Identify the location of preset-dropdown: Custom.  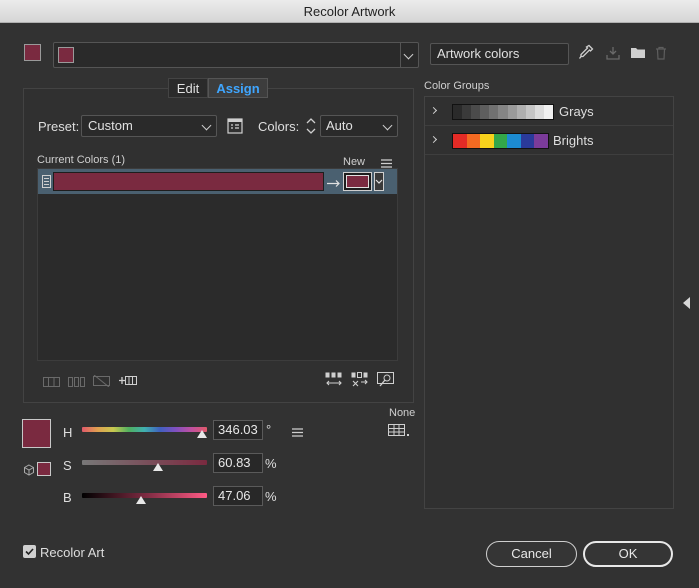
(149, 126).